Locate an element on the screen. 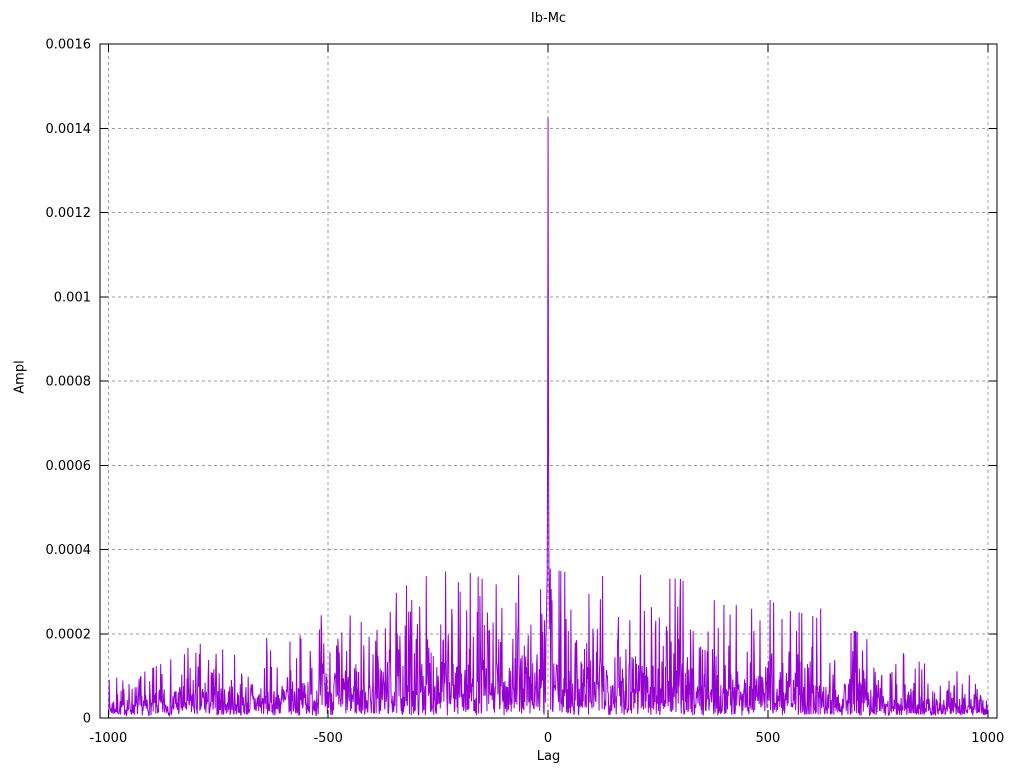 This screenshot has width=1024, height=768. y-tick-label: 0.0016 is located at coordinates (69, 45).